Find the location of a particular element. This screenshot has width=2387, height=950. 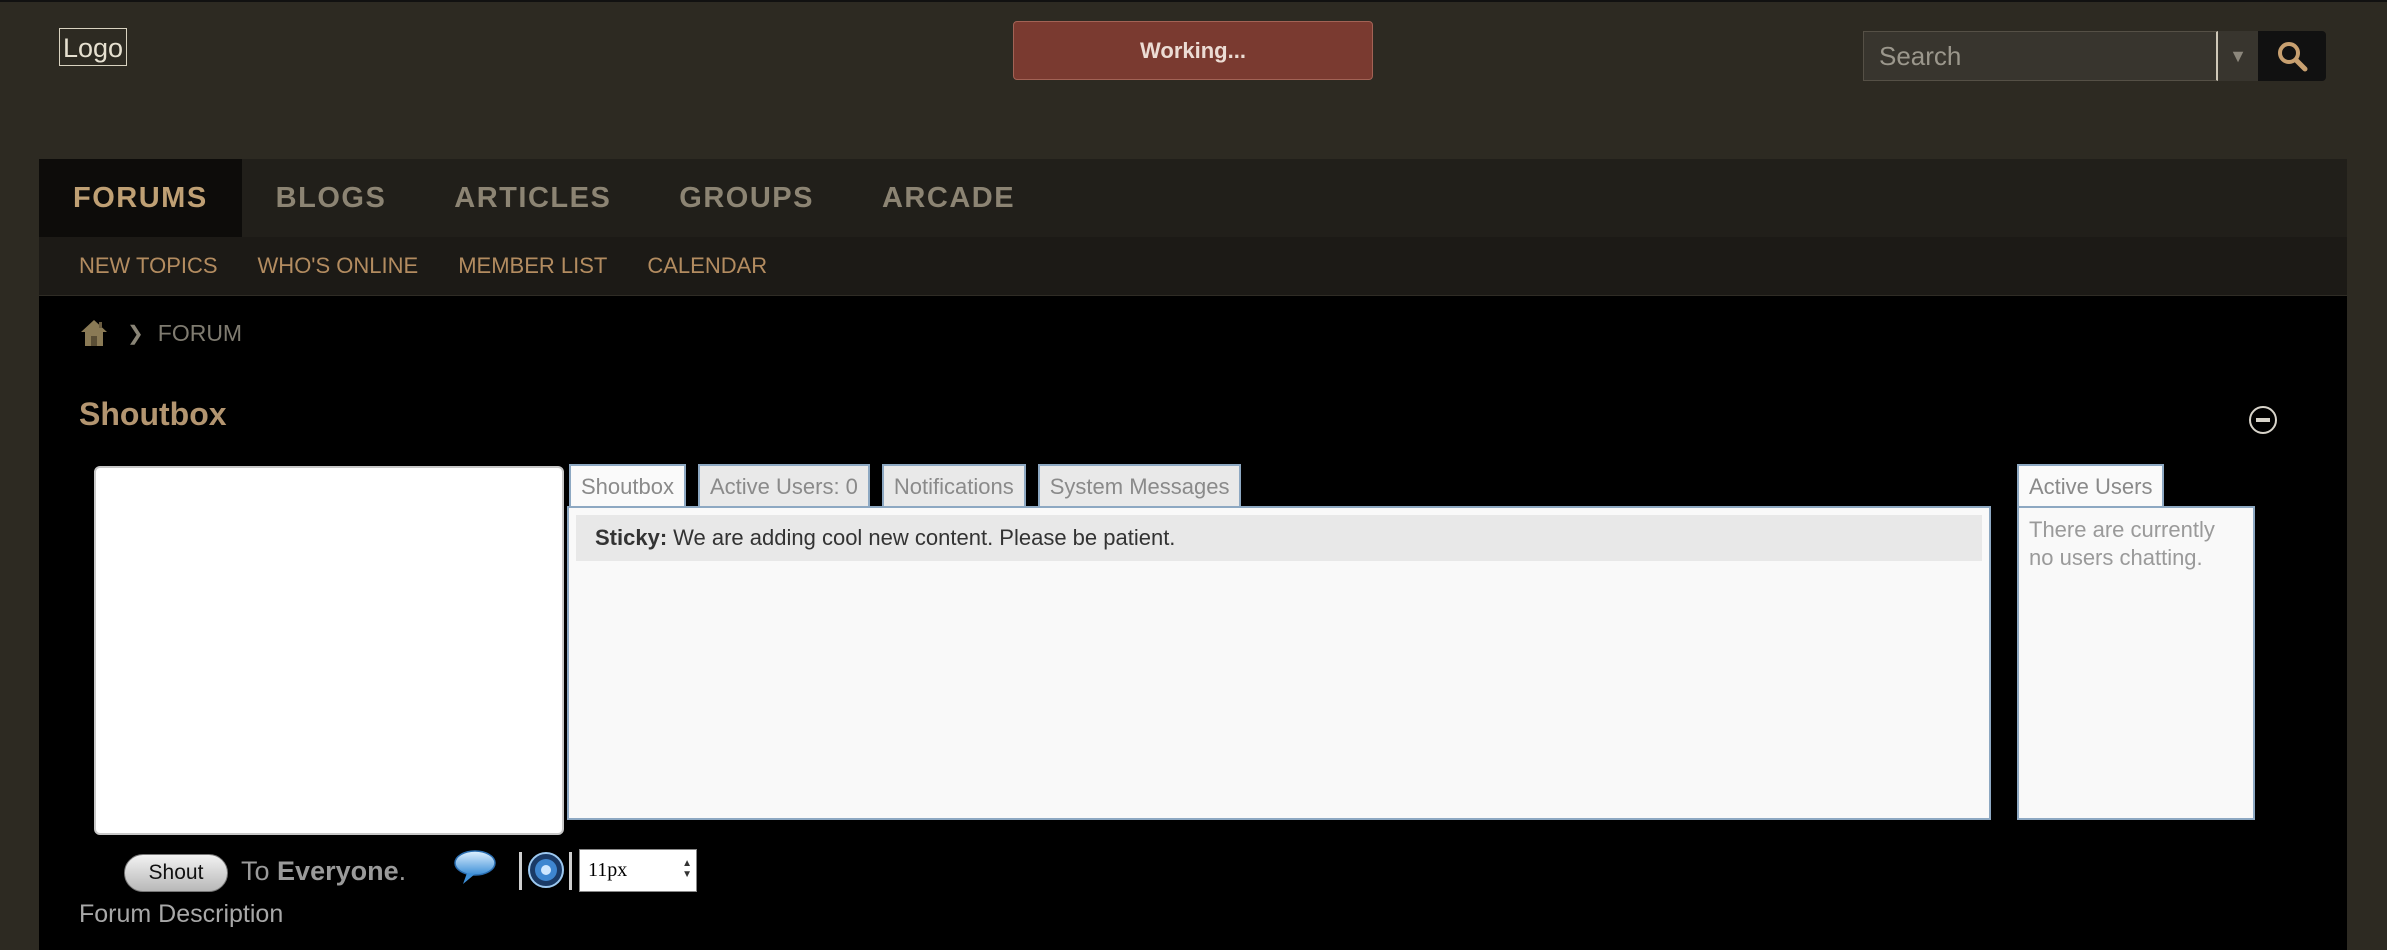

subnav-new-topics: NEW TOPICS is located at coordinates (148, 266).